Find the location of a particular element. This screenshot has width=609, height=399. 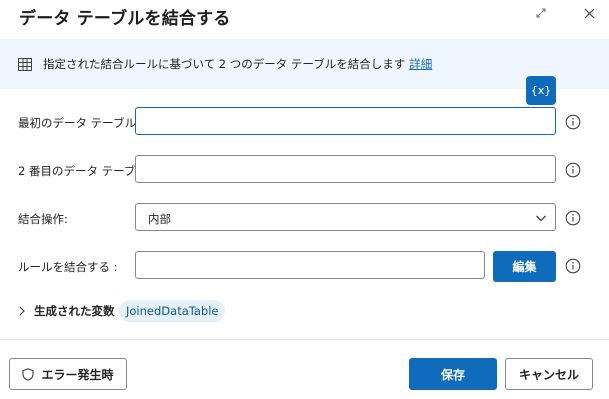

cancel-button: キャンセル is located at coordinates (549, 374).